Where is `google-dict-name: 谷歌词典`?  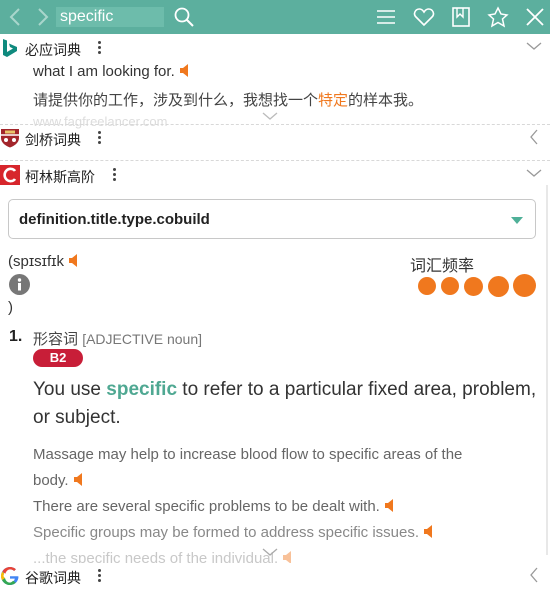 google-dict-name: 谷歌词典 is located at coordinates (53, 578).